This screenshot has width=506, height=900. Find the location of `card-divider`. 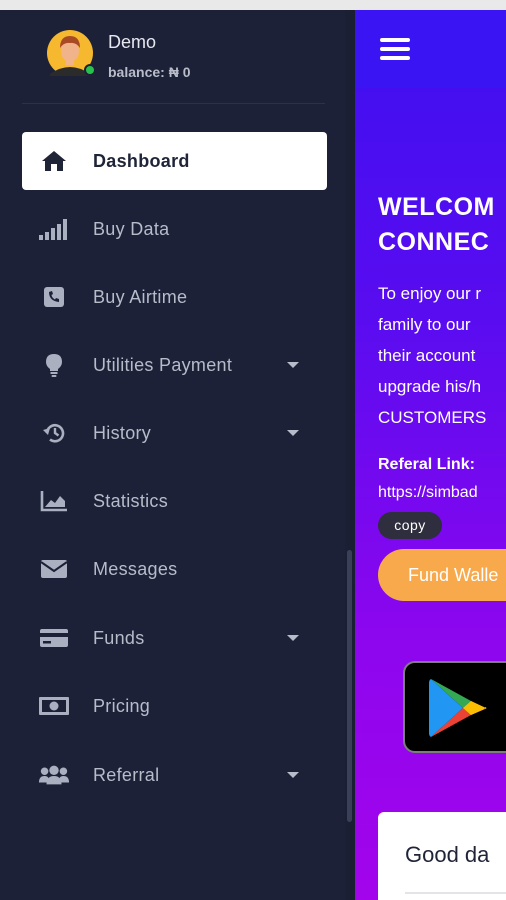

card-divider is located at coordinates (455, 893).